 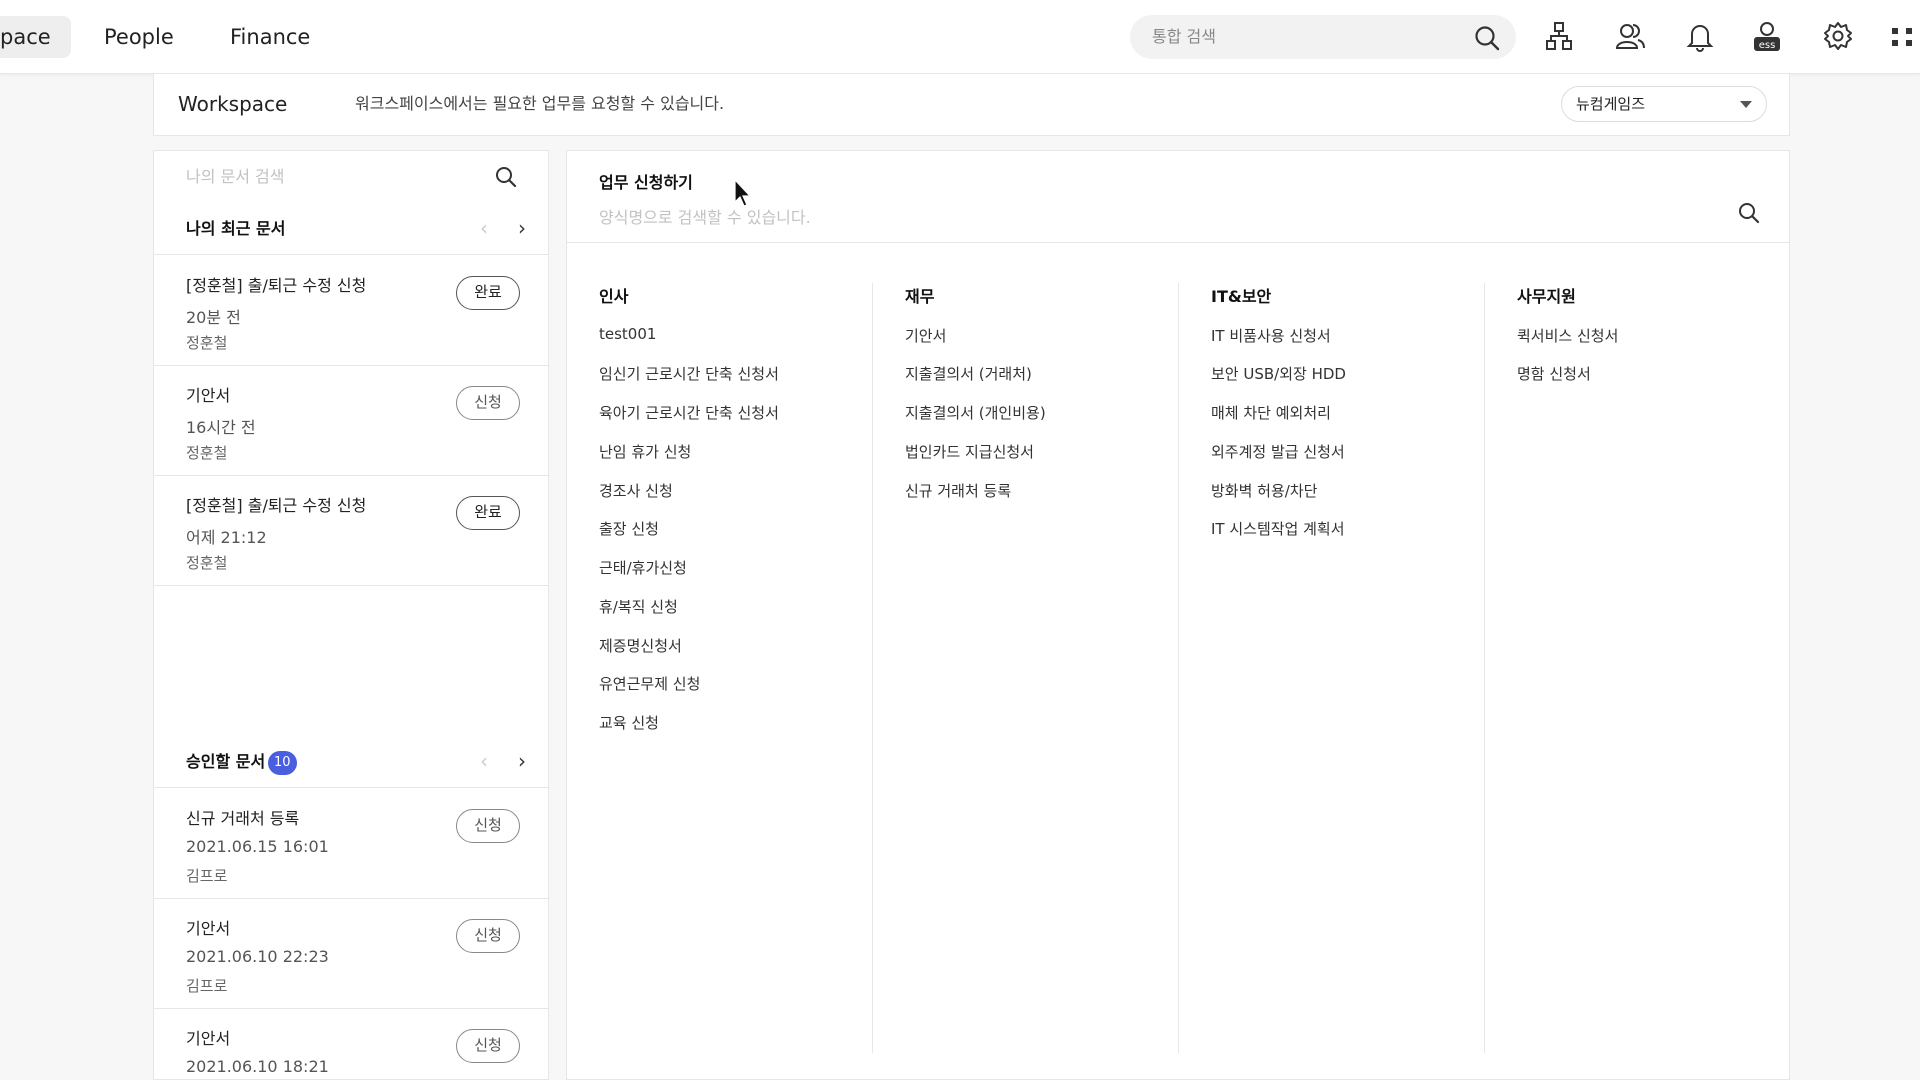 I want to click on nav-tab-people: People, so click(x=139, y=37).